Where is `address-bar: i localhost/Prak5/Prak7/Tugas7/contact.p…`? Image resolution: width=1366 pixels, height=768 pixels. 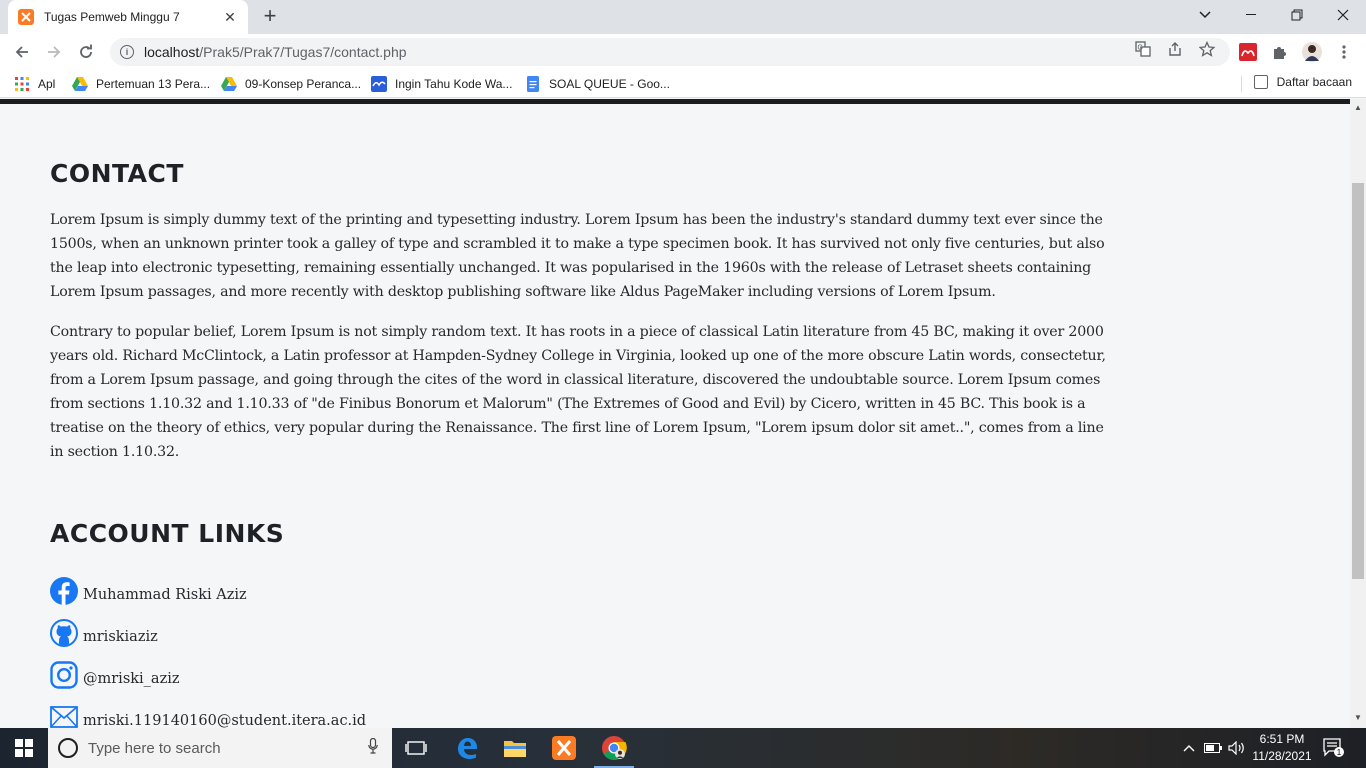 address-bar: i localhost/Prak5/Prak7/Tugas7/contact.p… is located at coordinates (670, 52).